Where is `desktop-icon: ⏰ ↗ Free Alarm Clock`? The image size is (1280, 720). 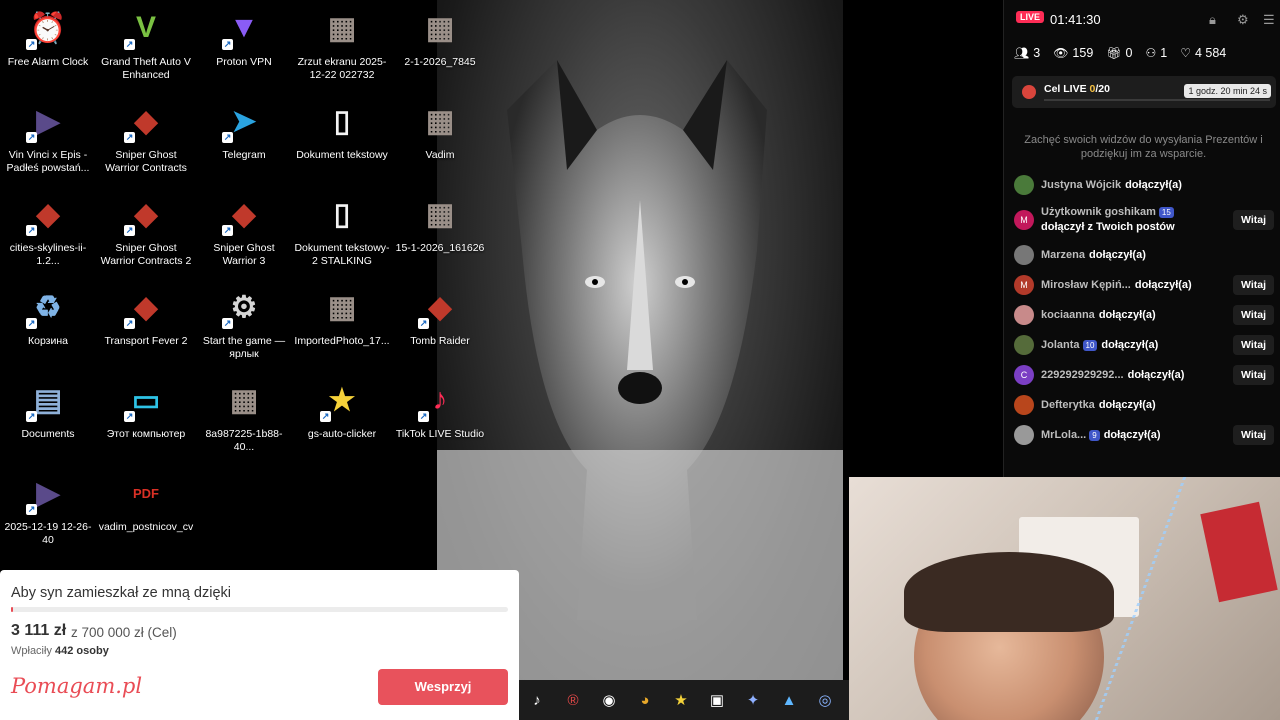 desktop-icon: ⏰ ↗ Free Alarm Clock is located at coordinates (48, 48).